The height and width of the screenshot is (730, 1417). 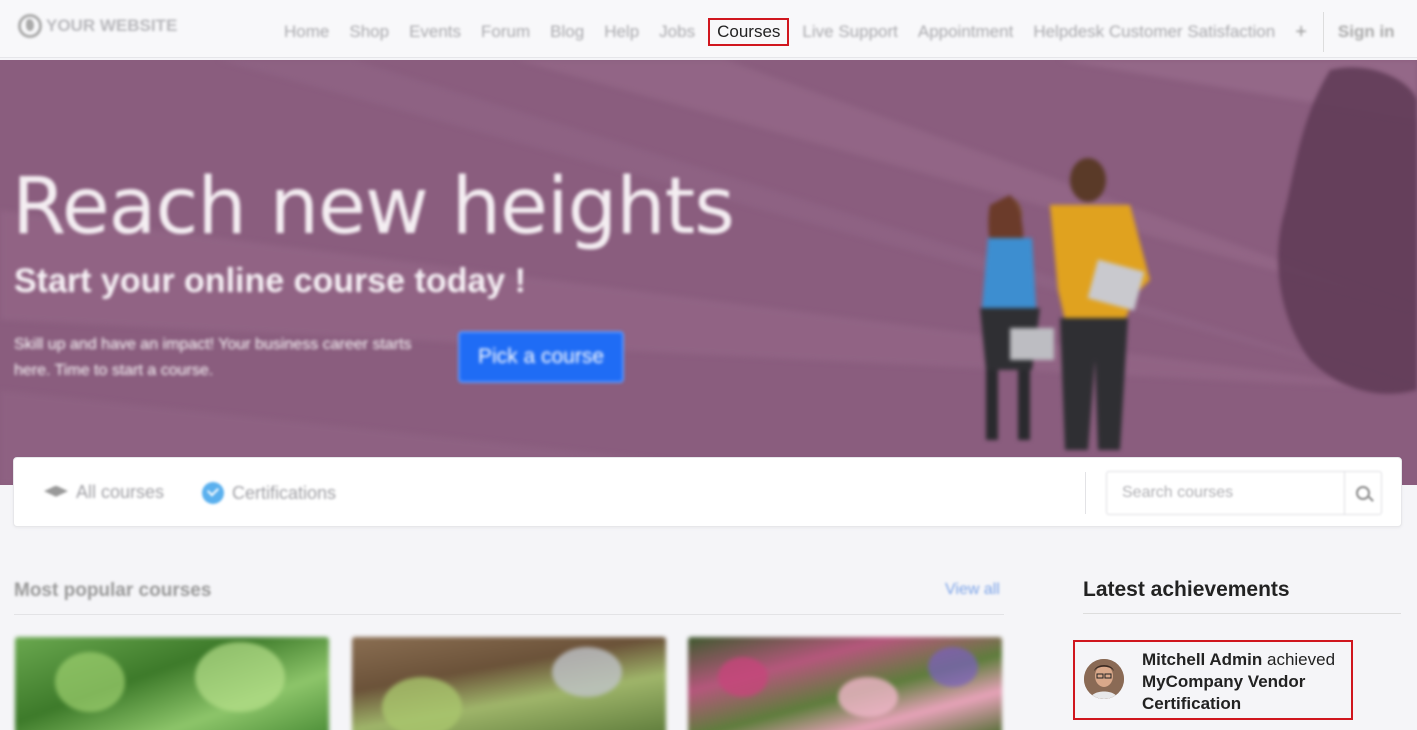 I want to click on user-avatar-image, so click(x=1104, y=679).